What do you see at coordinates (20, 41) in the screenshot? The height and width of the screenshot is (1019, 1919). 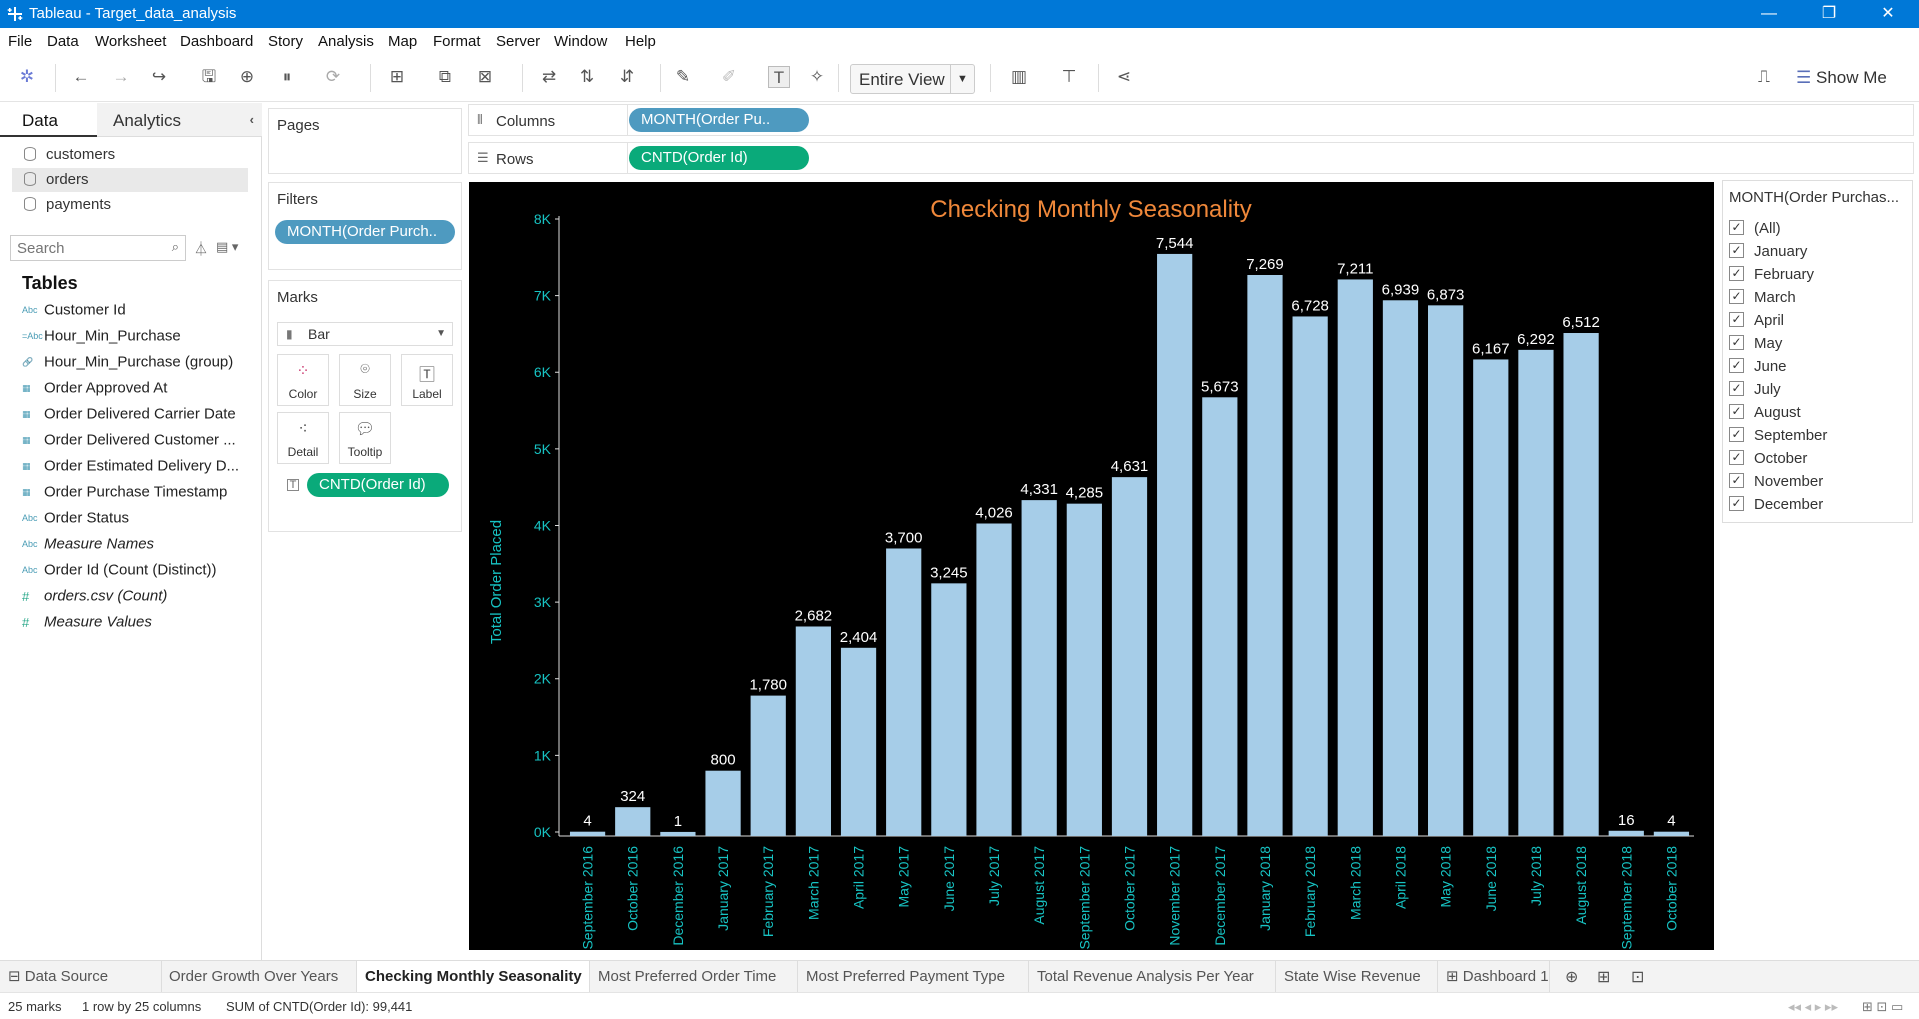 I see `menu-file: File` at bounding box center [20, 41].